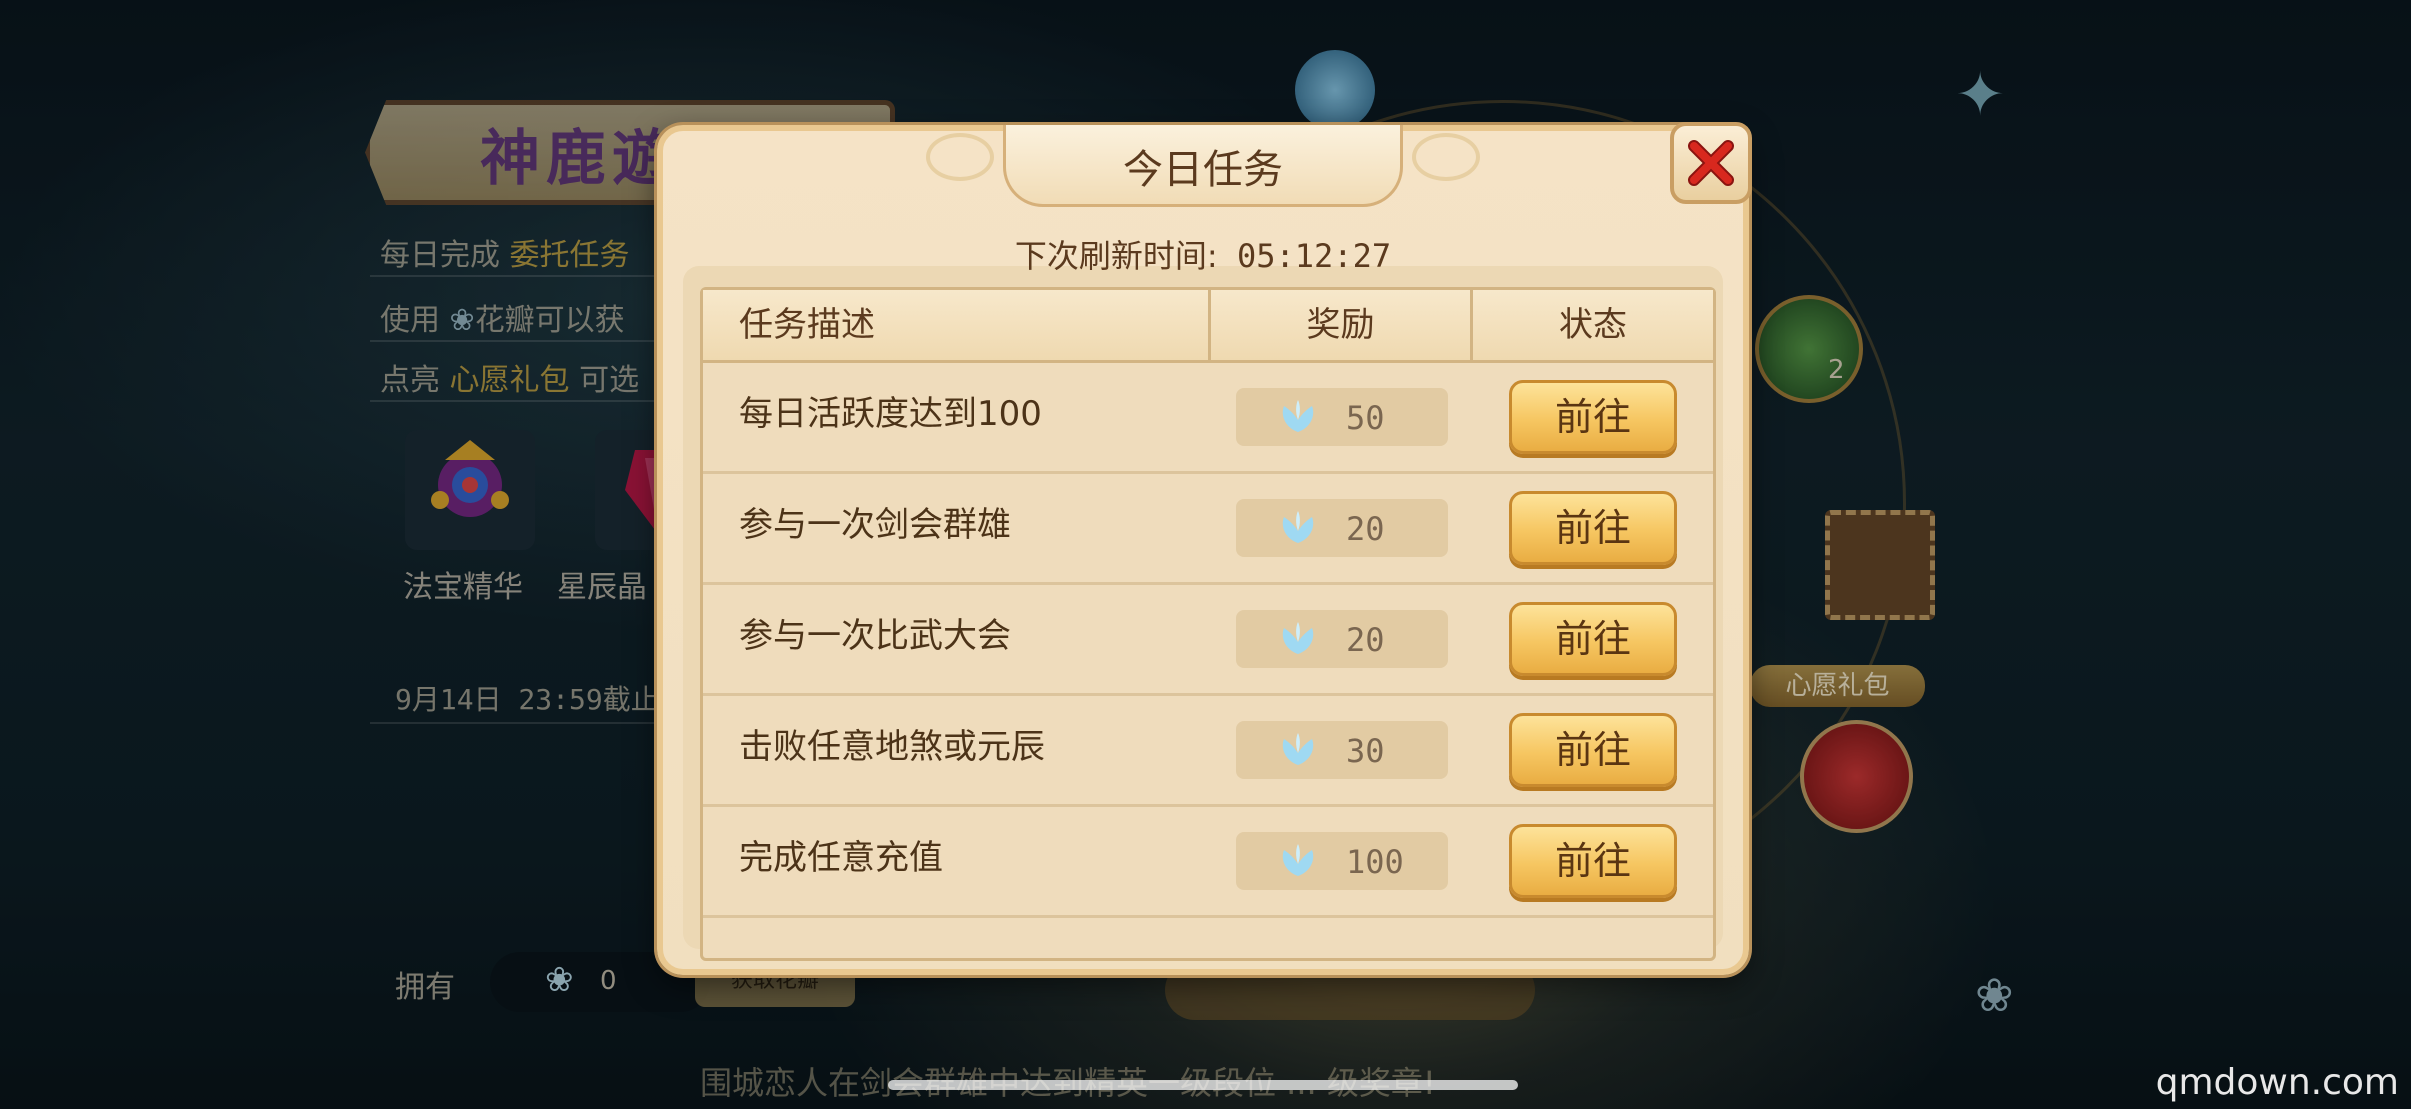  I want to click on reward-pill: 30, so click(1342, 750).